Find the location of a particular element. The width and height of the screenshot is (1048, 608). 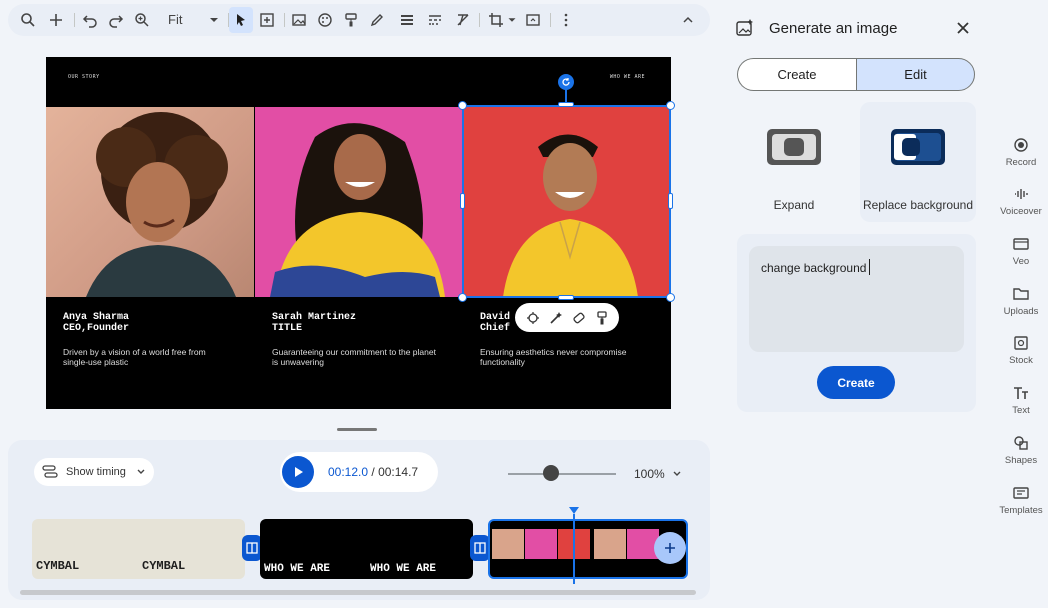

total-time: 00:14.7 is located at coordinates (398, 472).